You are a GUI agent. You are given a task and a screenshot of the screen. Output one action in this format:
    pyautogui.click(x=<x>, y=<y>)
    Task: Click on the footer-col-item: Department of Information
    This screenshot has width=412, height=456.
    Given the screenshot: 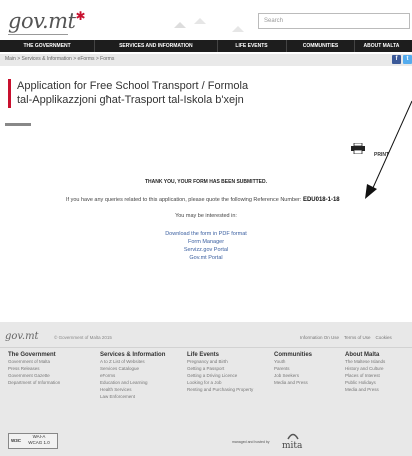 What is the action you would take?
    pyautogui.click(x=52, y=382)
    